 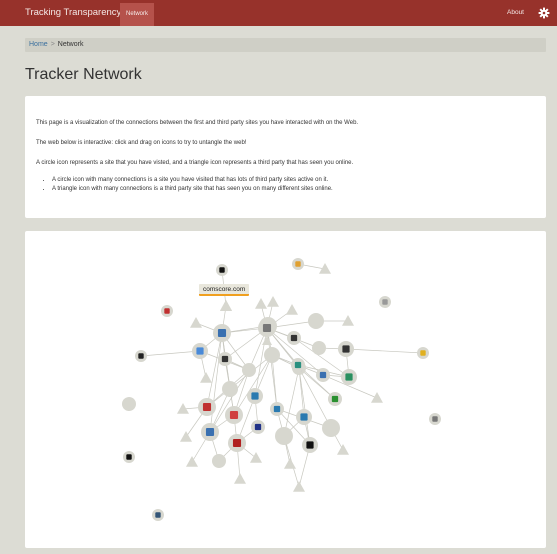 I want to click on selected-third-party-node, so click(x=226, y=305).